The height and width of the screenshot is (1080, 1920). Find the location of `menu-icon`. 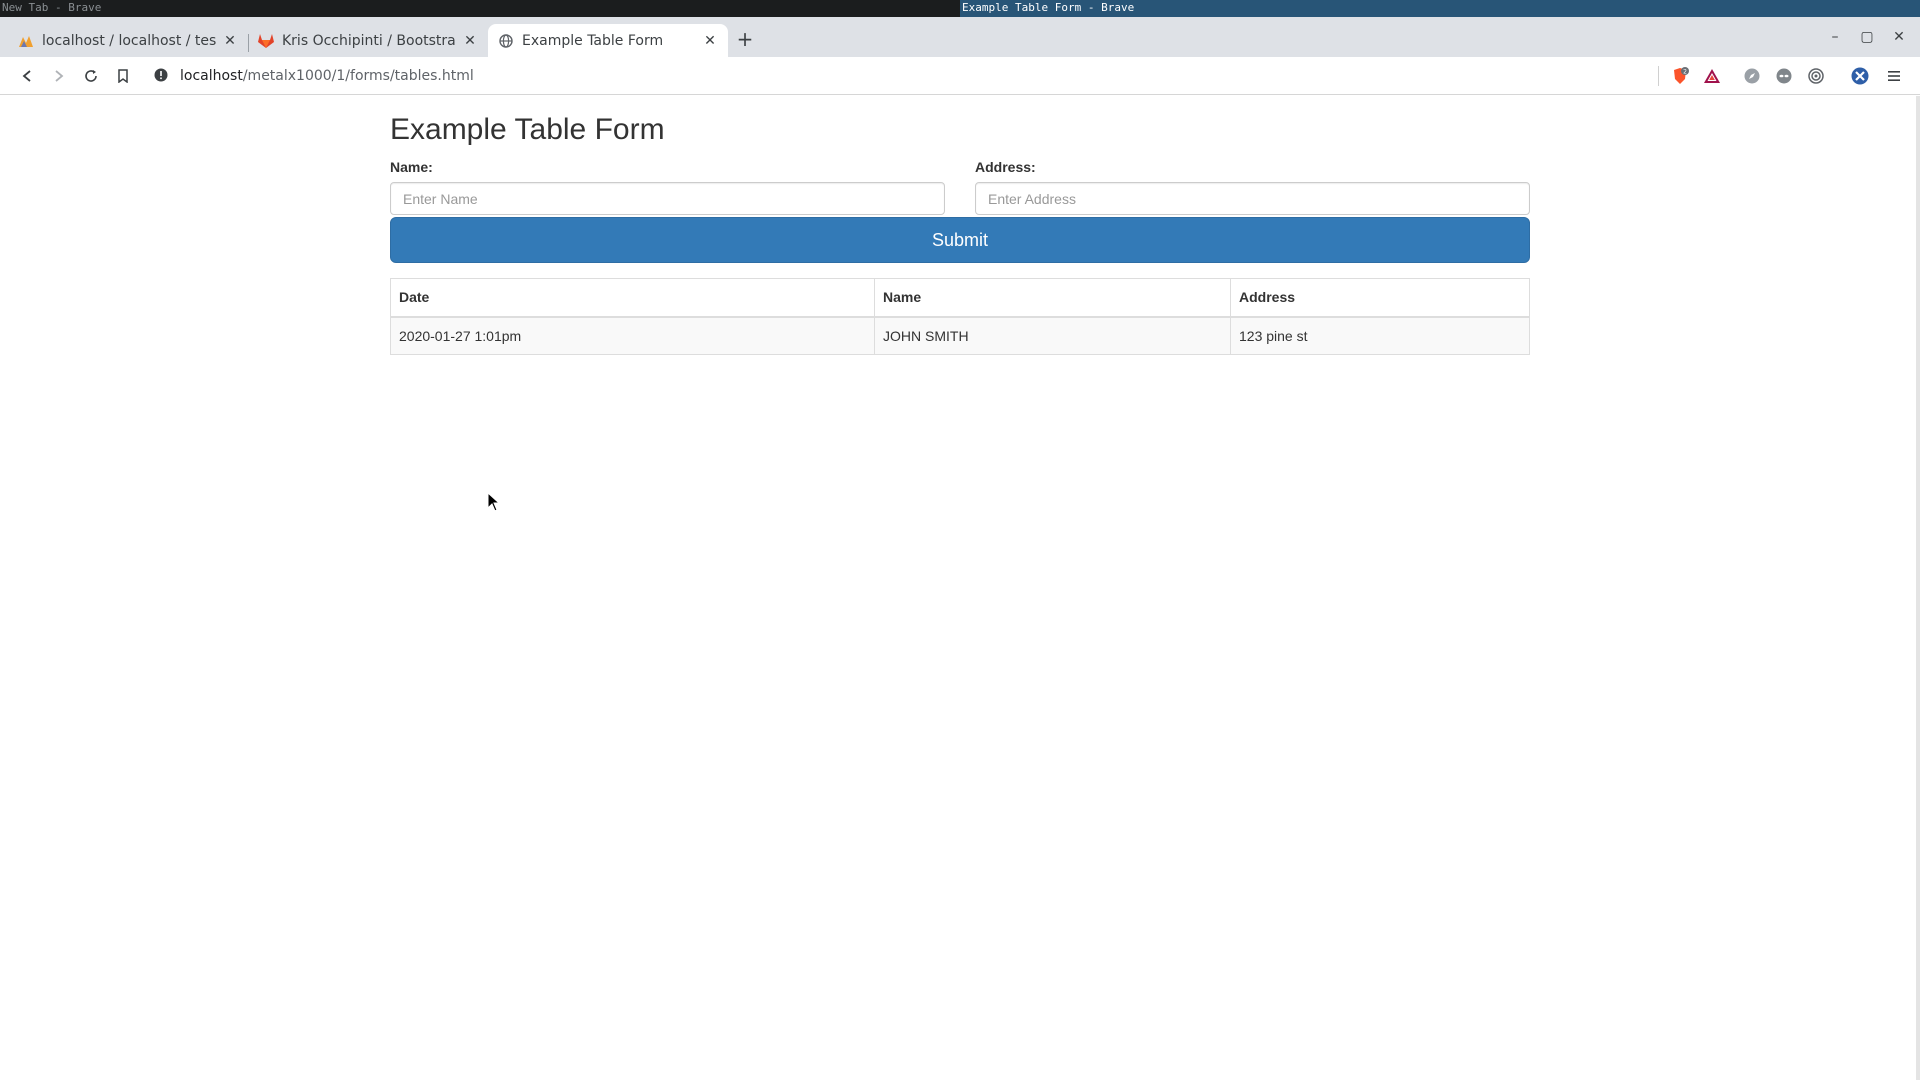

menu-icon is located at coordinates (1894, 76).